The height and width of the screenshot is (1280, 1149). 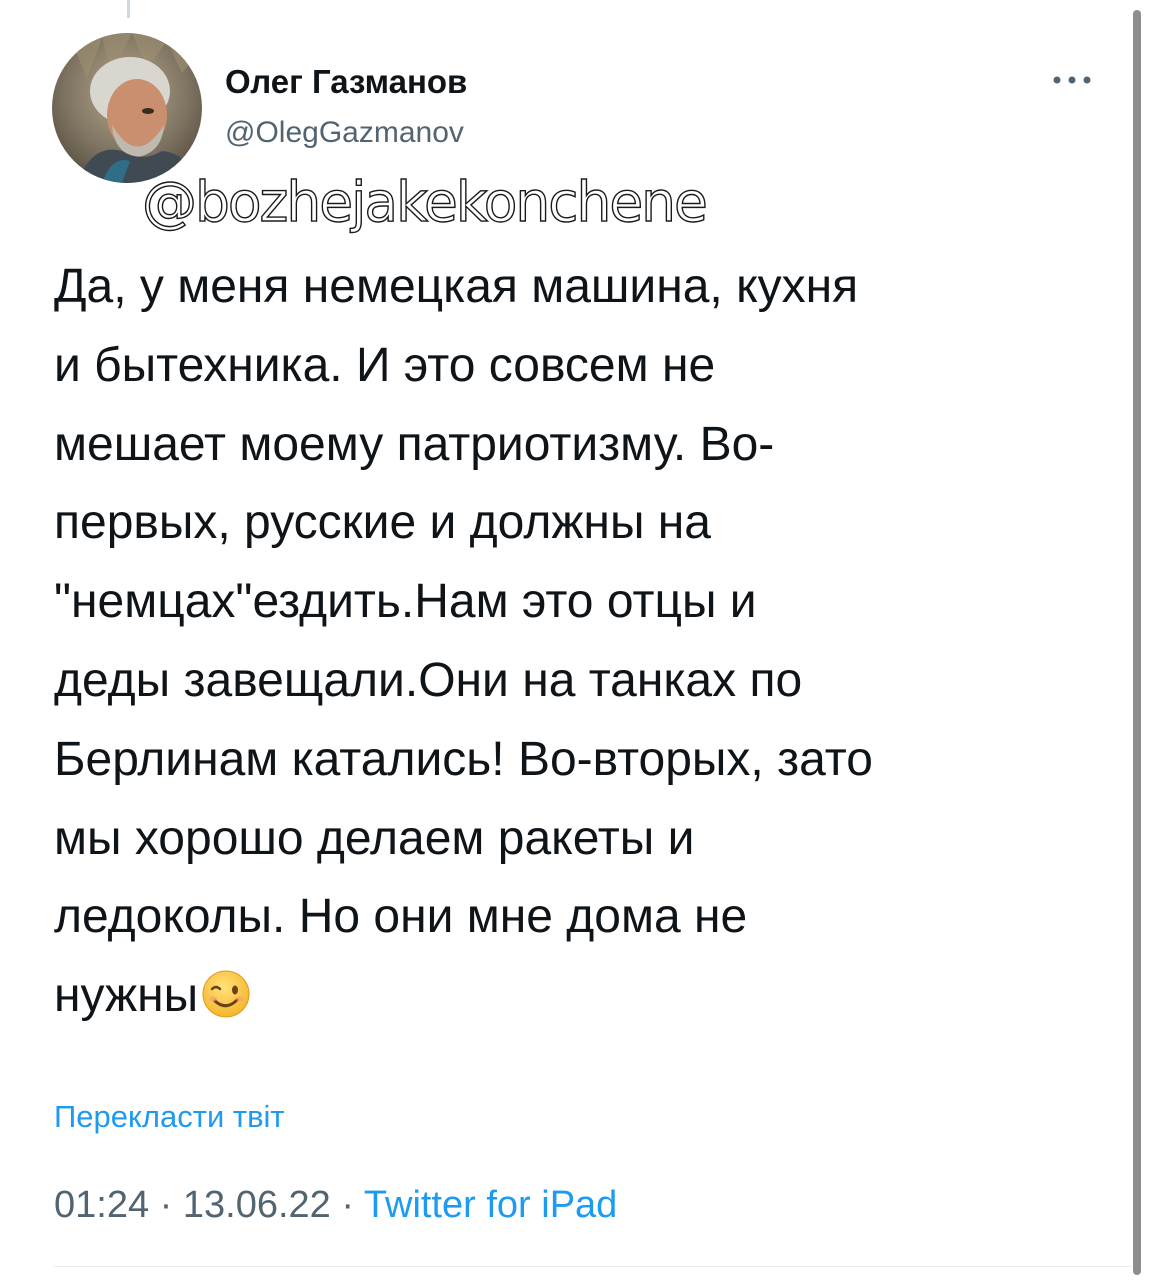 I want to click on display-name: Олег Газманов, so click(x=346, y=82).